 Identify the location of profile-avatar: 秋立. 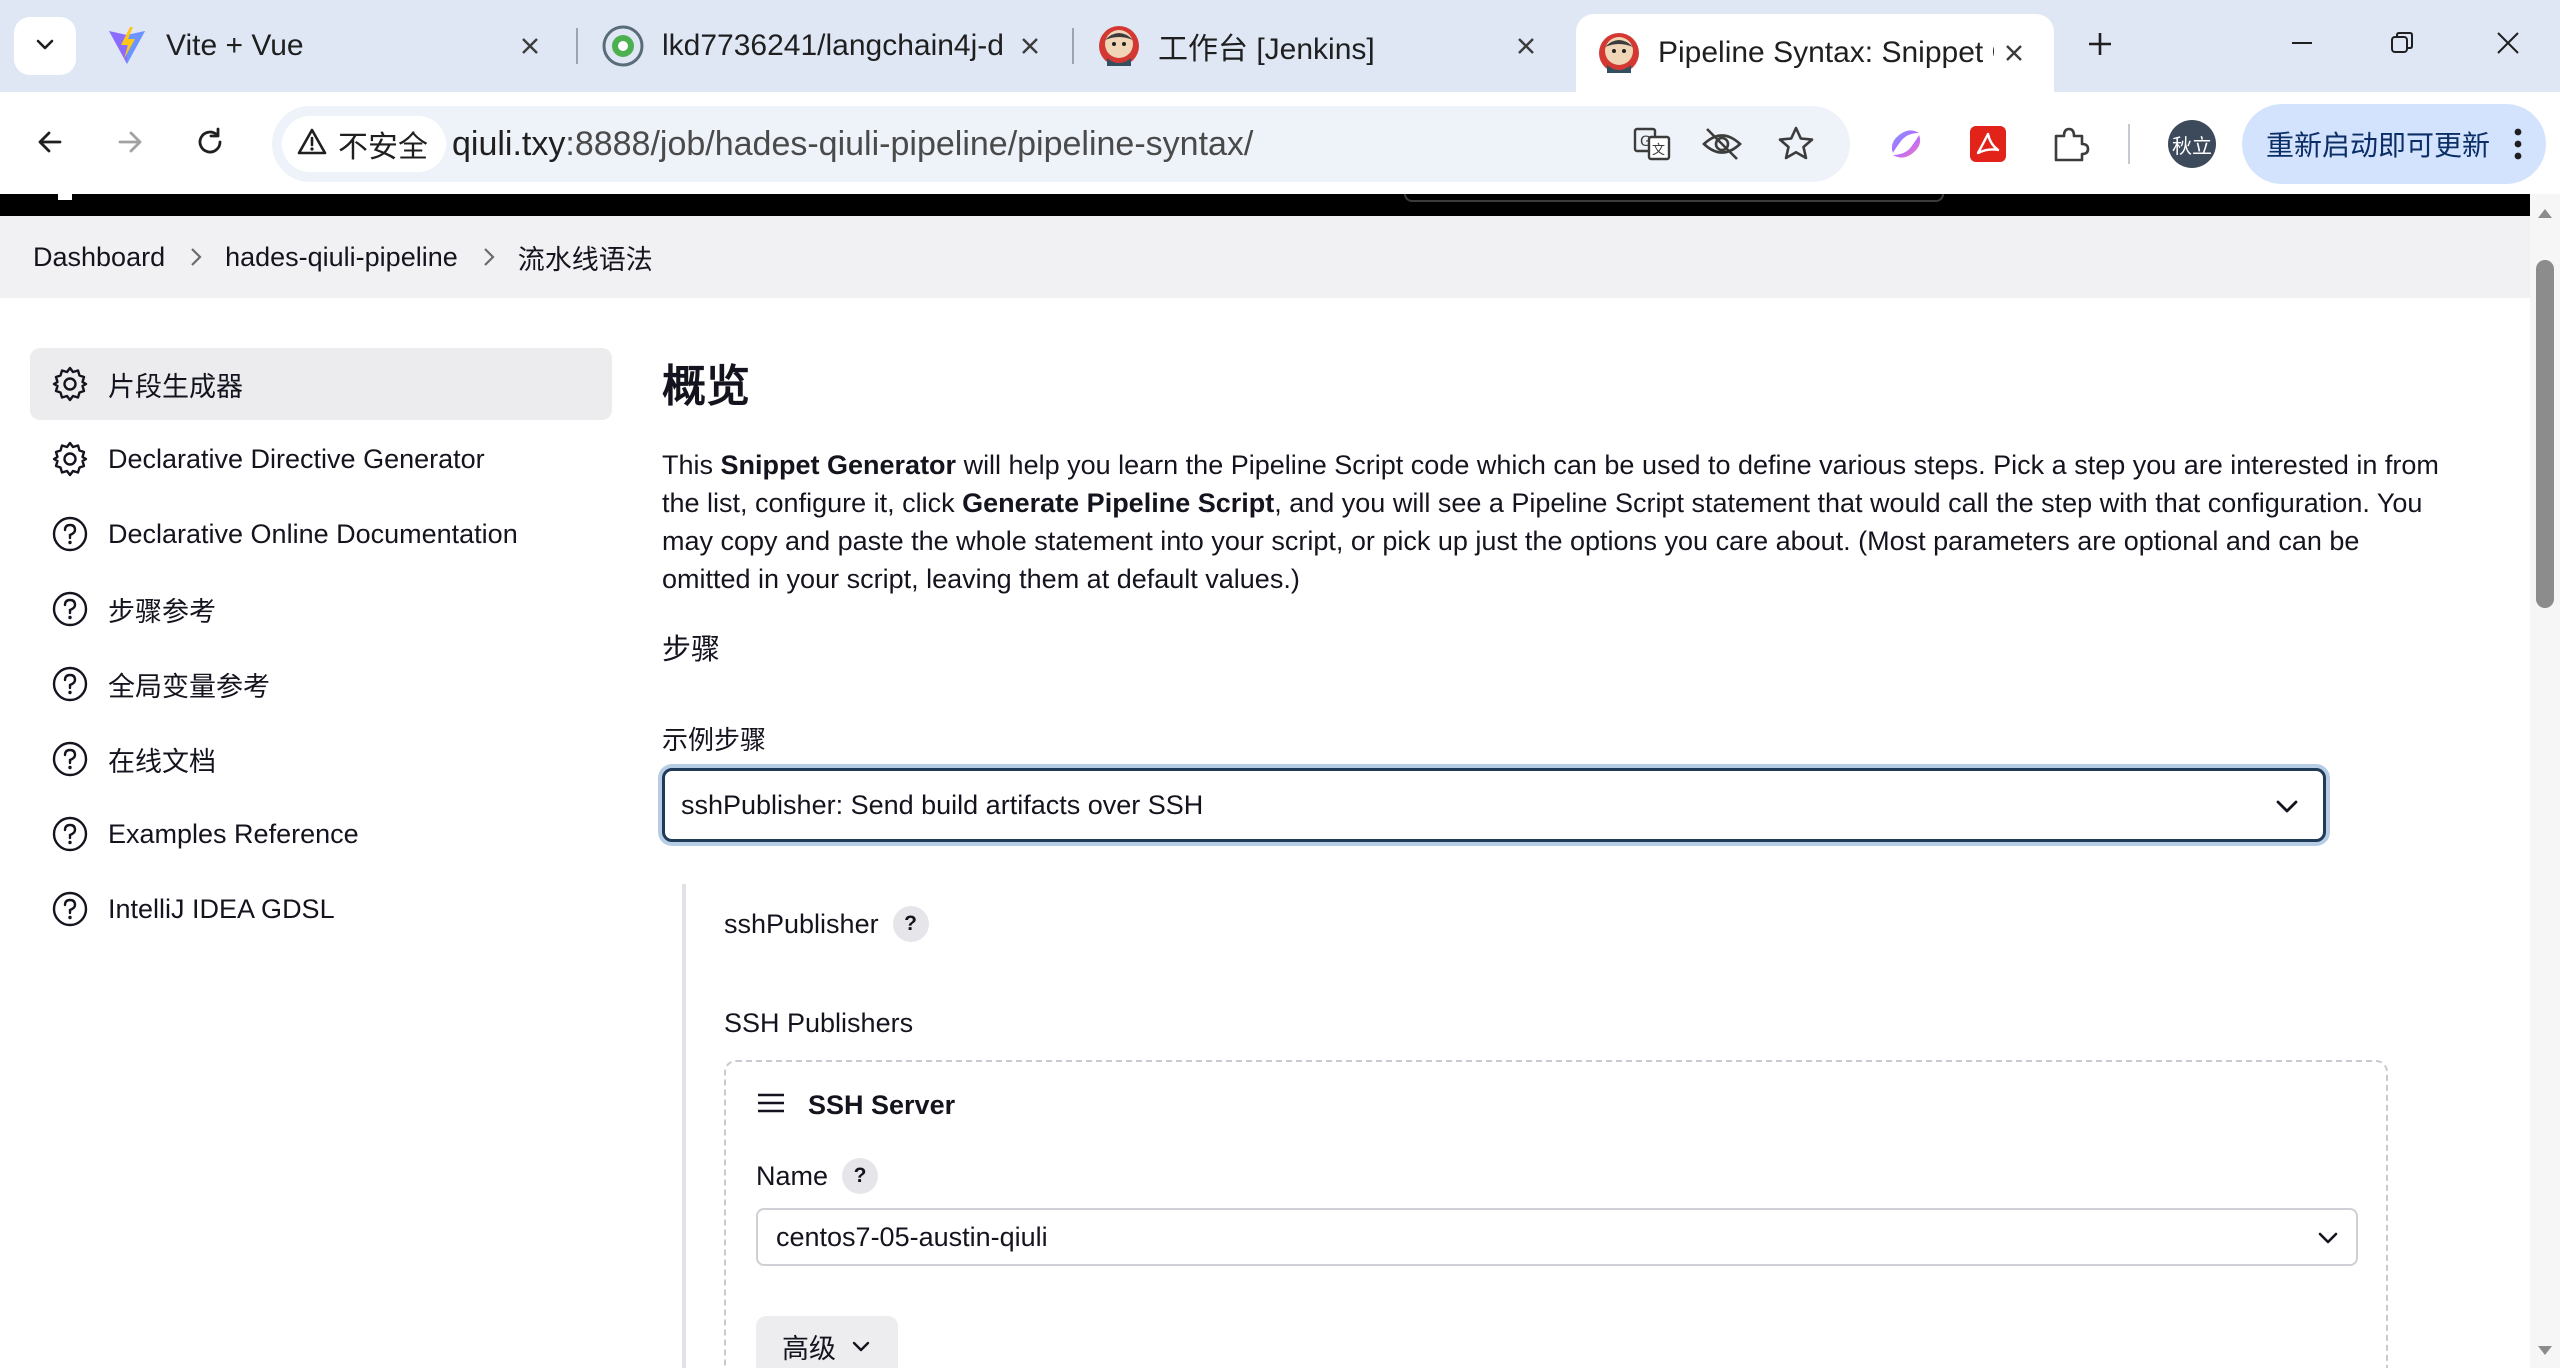
(2192, 144).